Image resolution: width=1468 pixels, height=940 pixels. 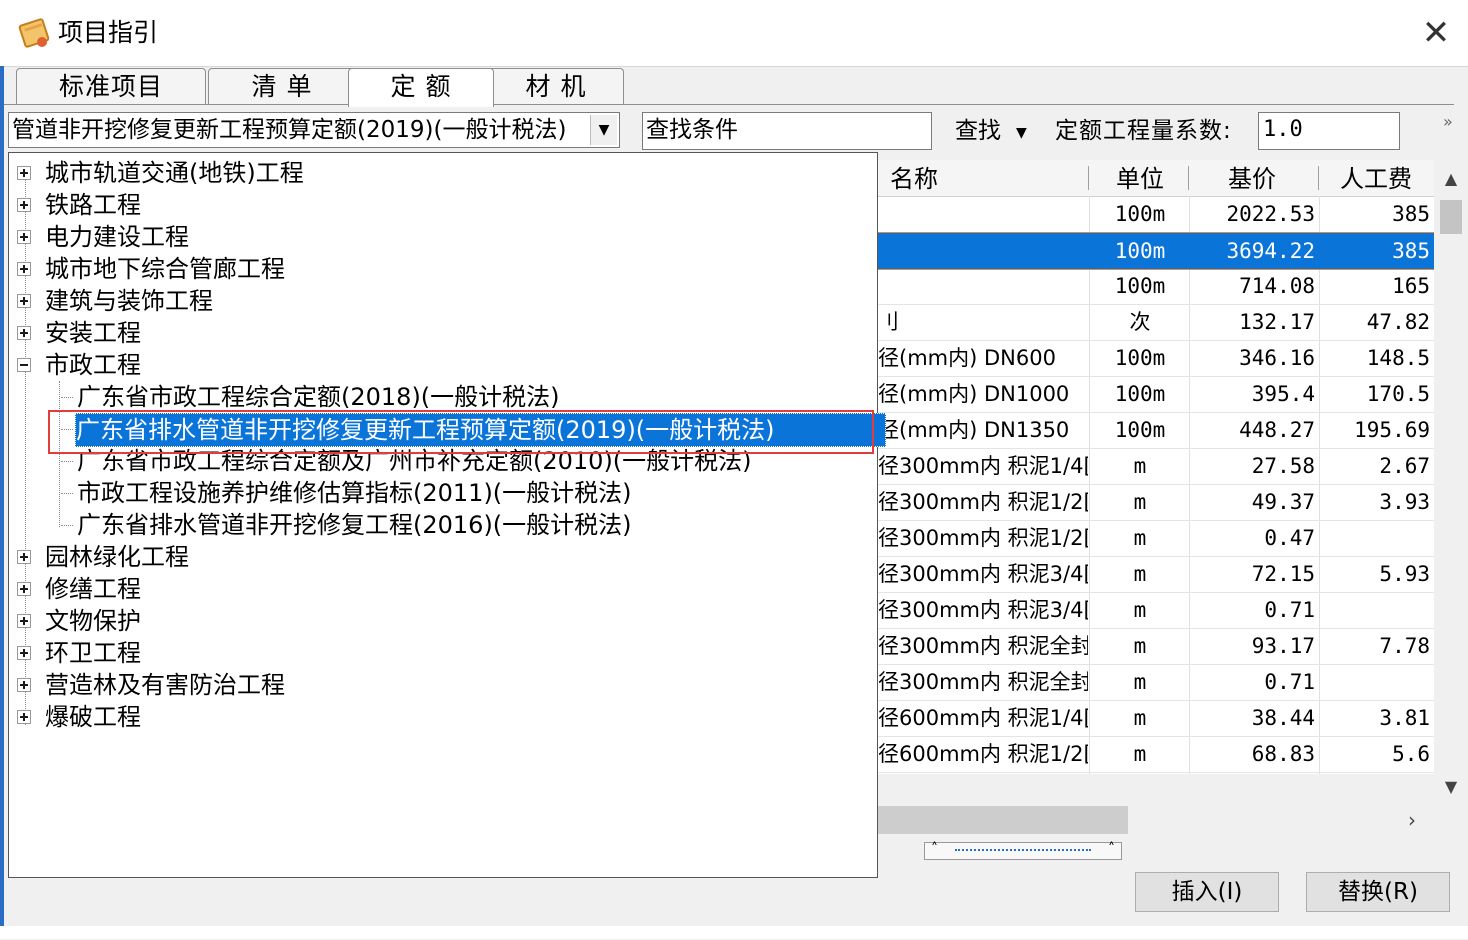 I want to click on tree-leaf-label: 广东省市政工程综合定额(2018)(一般计税法), so click(x=318, y=397).